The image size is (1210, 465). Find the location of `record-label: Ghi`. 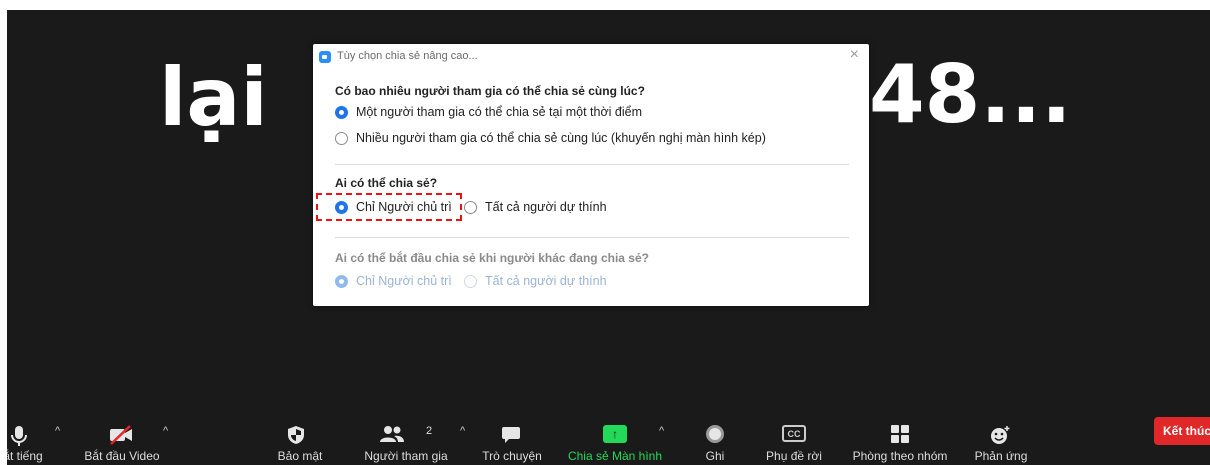

record-label: Ghi is located at coordinates (715, 456).